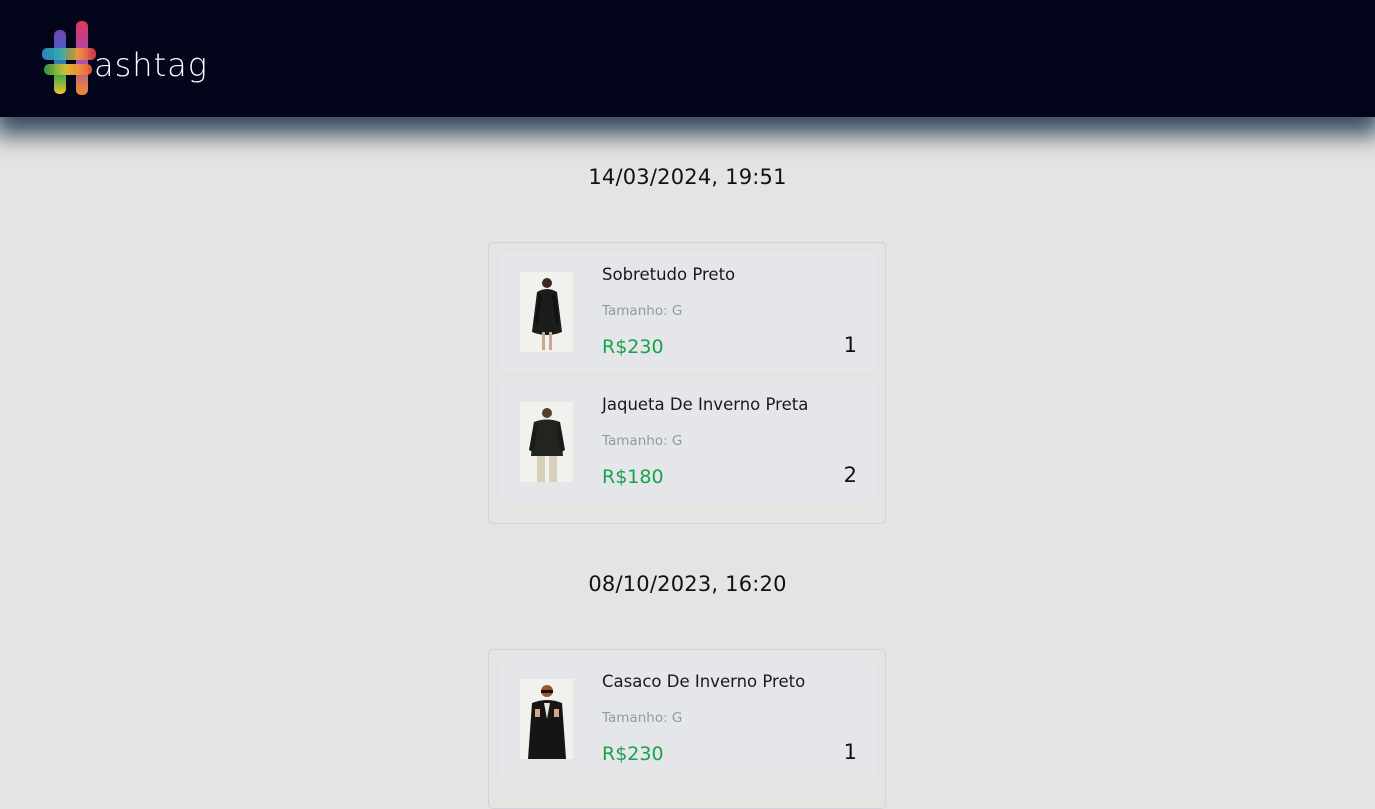 The image size is (1375, 809). I want to click on product-name: Sobretudo Preto, so click(669, 274).